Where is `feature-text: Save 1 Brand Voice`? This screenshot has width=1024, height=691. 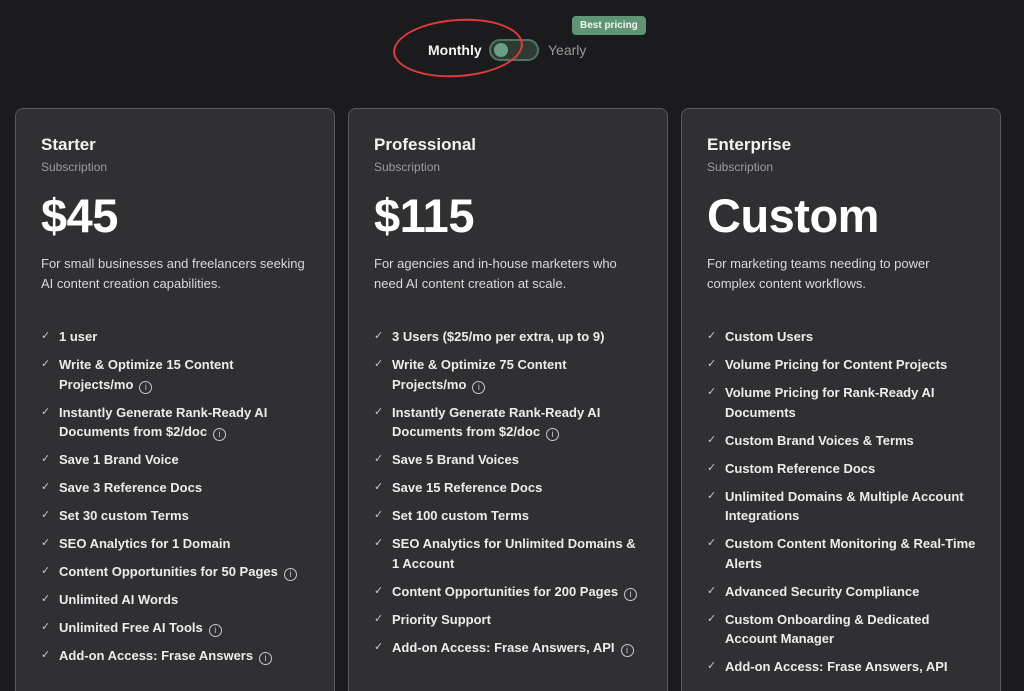 feature-text: Save 1 Brand Voice is located at coordinates (119, 459).